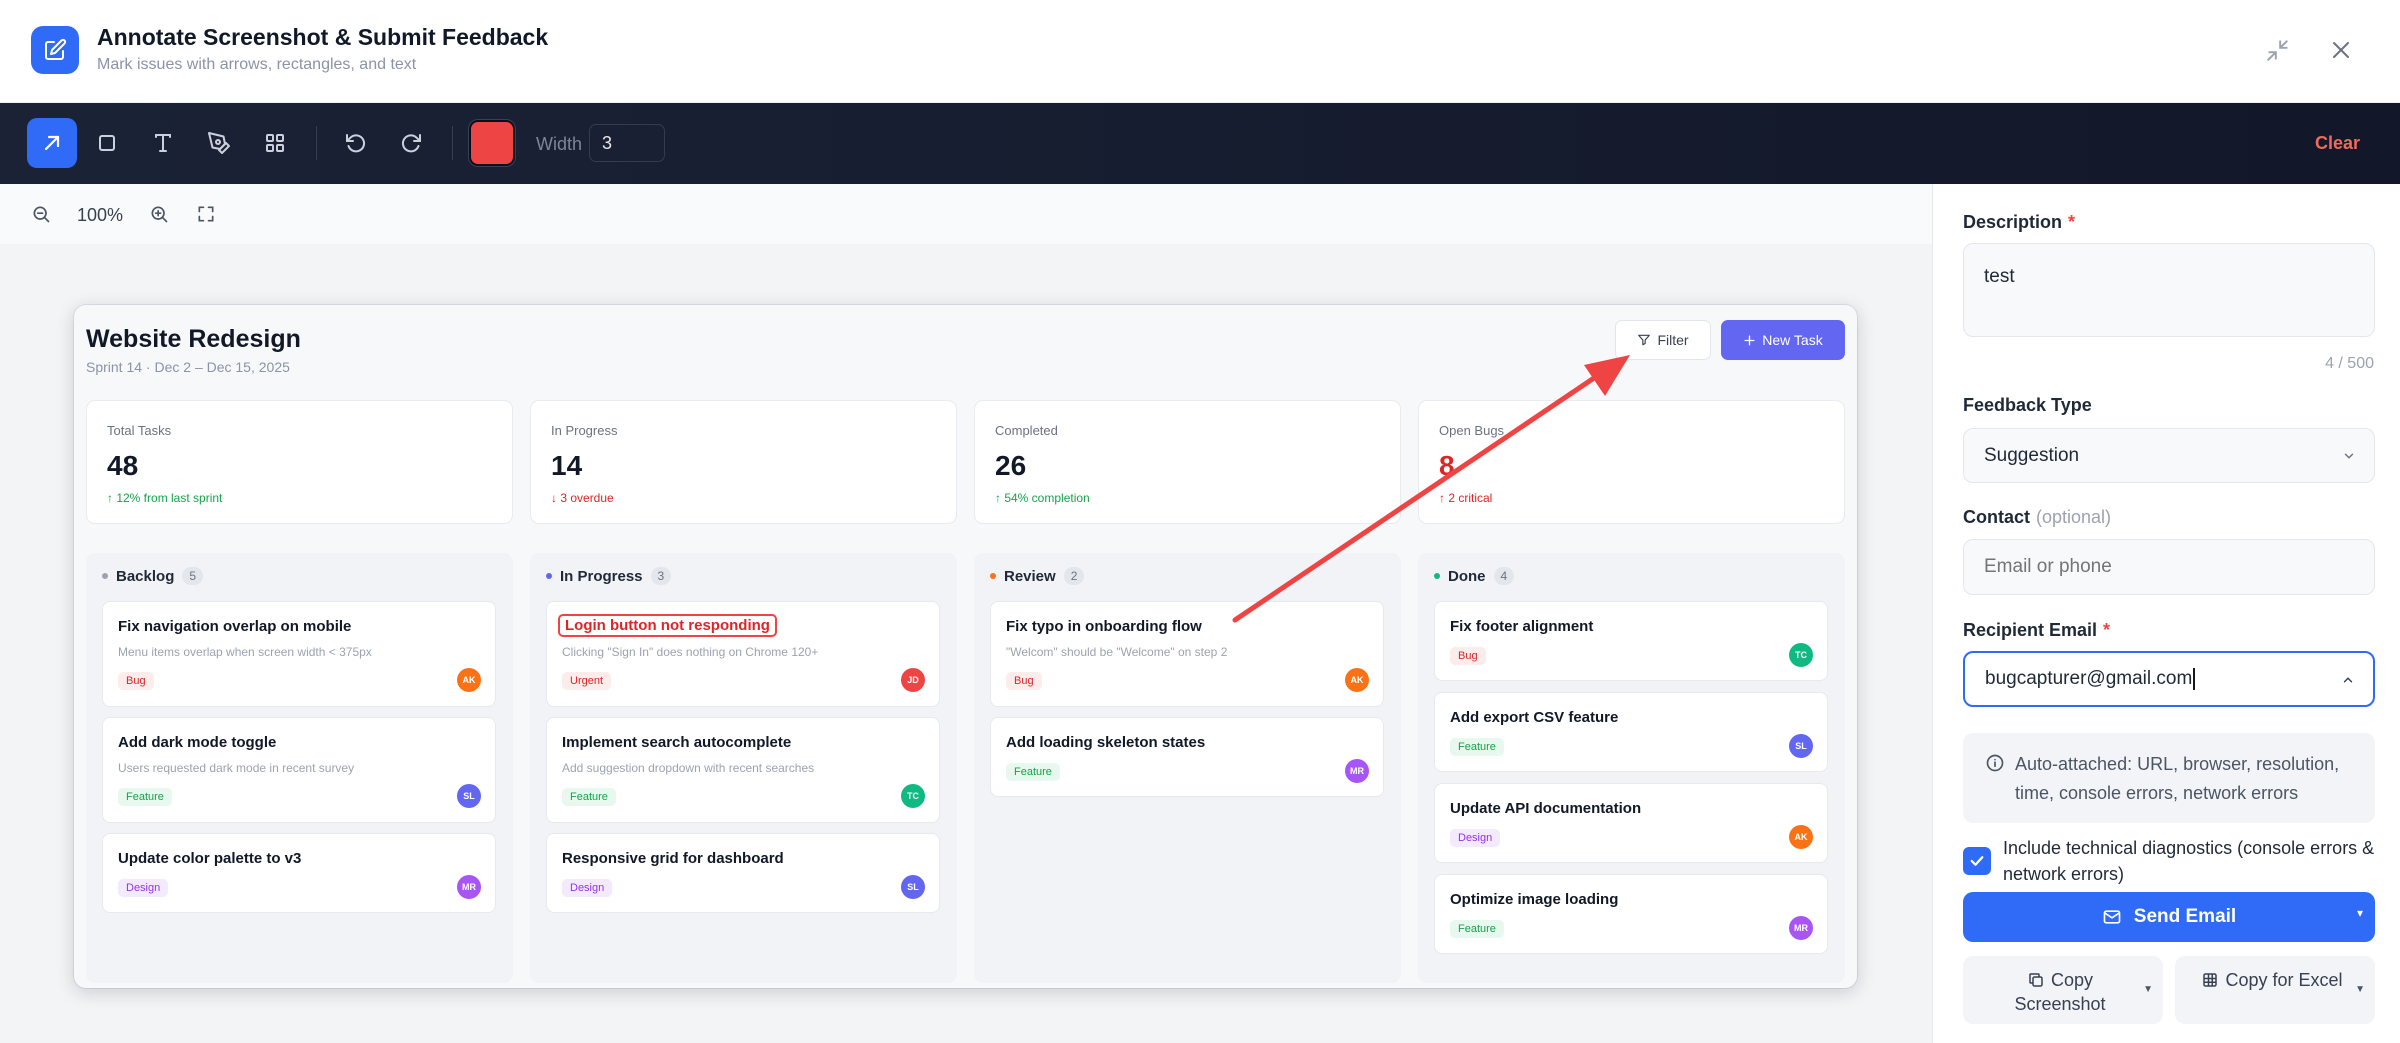  I want to click on pixelate-tool-button, so click(275, 143).